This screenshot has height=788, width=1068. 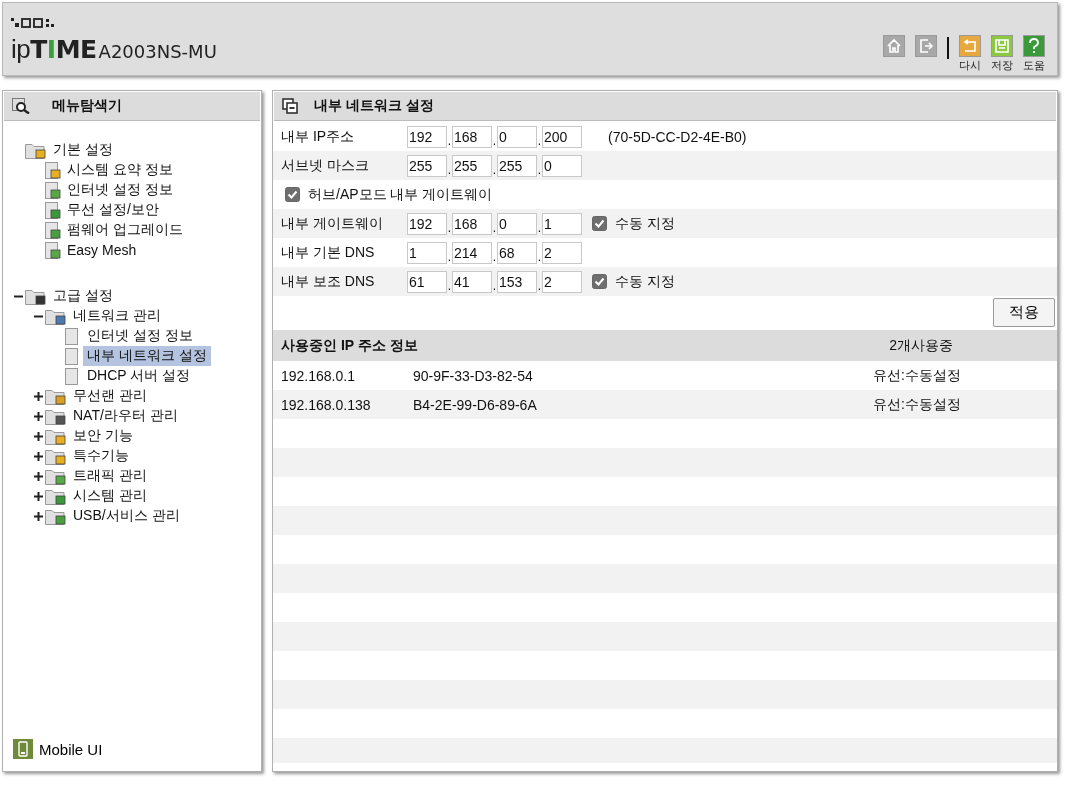 I want to click on save-button: 저장, so click(x=1002, y=54).